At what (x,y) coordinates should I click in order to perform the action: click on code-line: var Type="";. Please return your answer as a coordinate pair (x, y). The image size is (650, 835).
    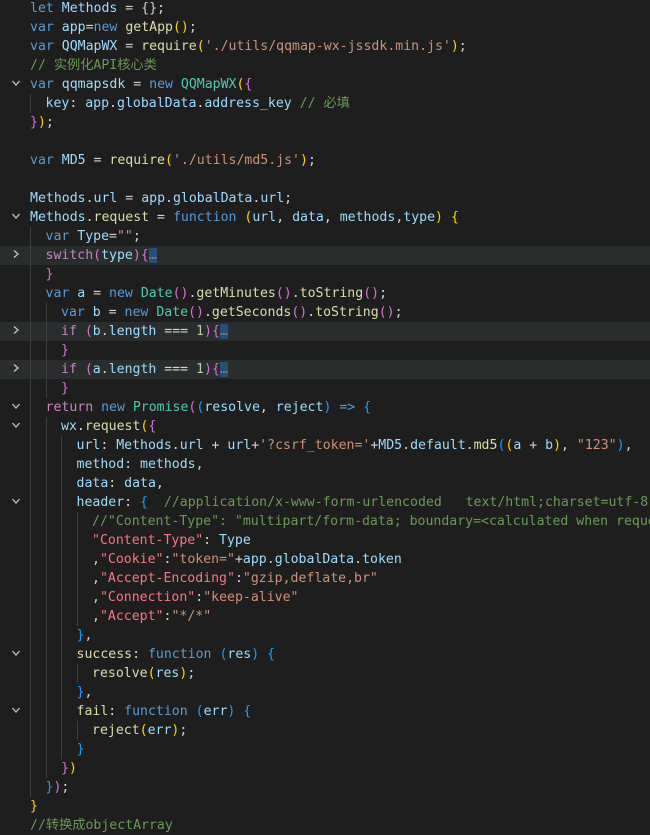
    Looking at the image, I should click on (325, 236).